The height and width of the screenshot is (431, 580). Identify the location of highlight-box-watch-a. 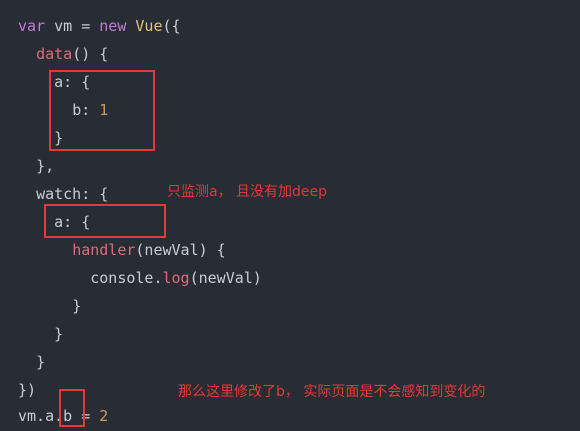
(105, 221).